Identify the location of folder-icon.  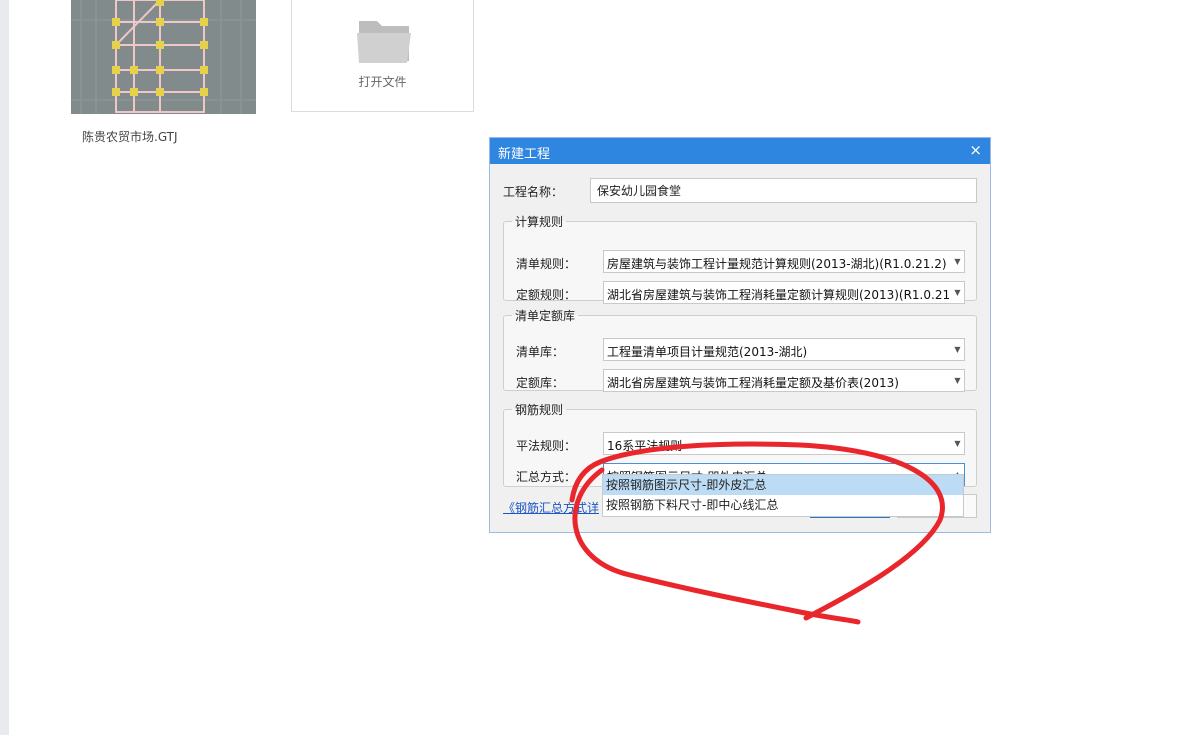
(384, 42).